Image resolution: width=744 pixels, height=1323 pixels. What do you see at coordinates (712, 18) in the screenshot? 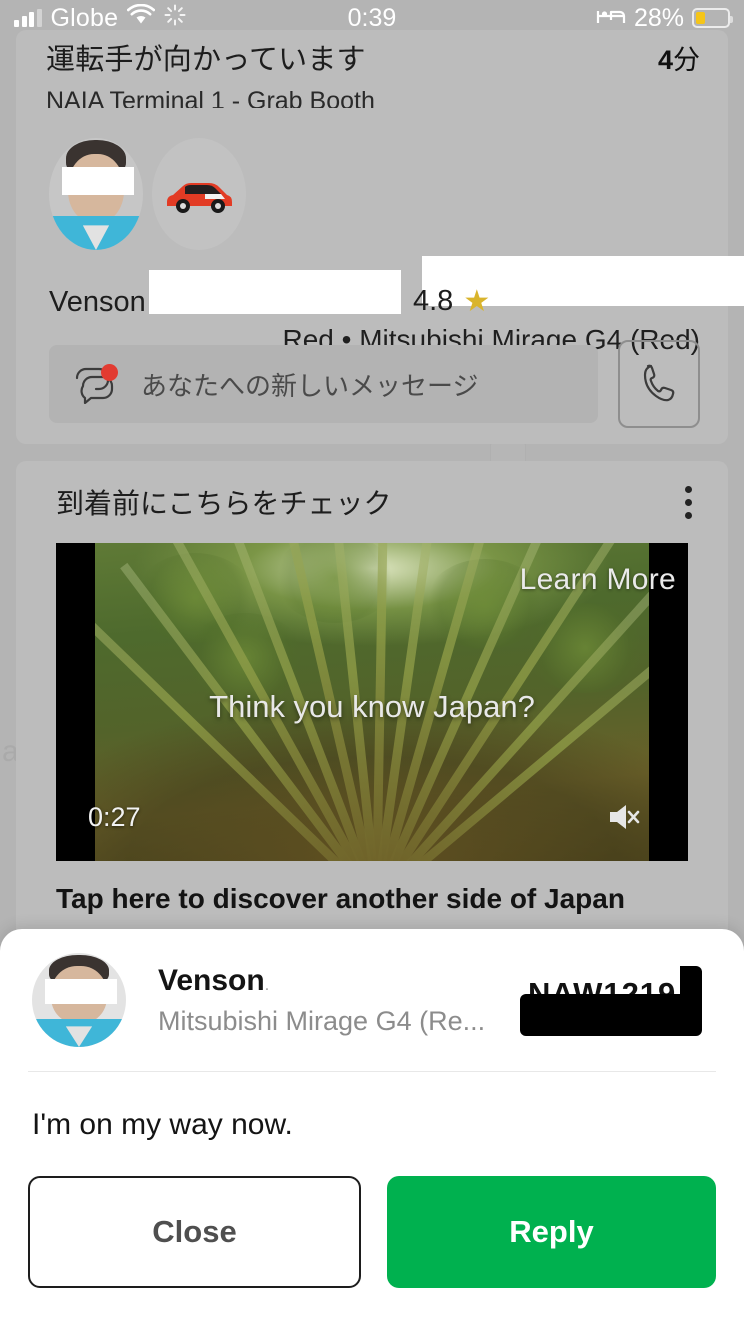
I see `battery-icon` at bounding box center [712, 18].